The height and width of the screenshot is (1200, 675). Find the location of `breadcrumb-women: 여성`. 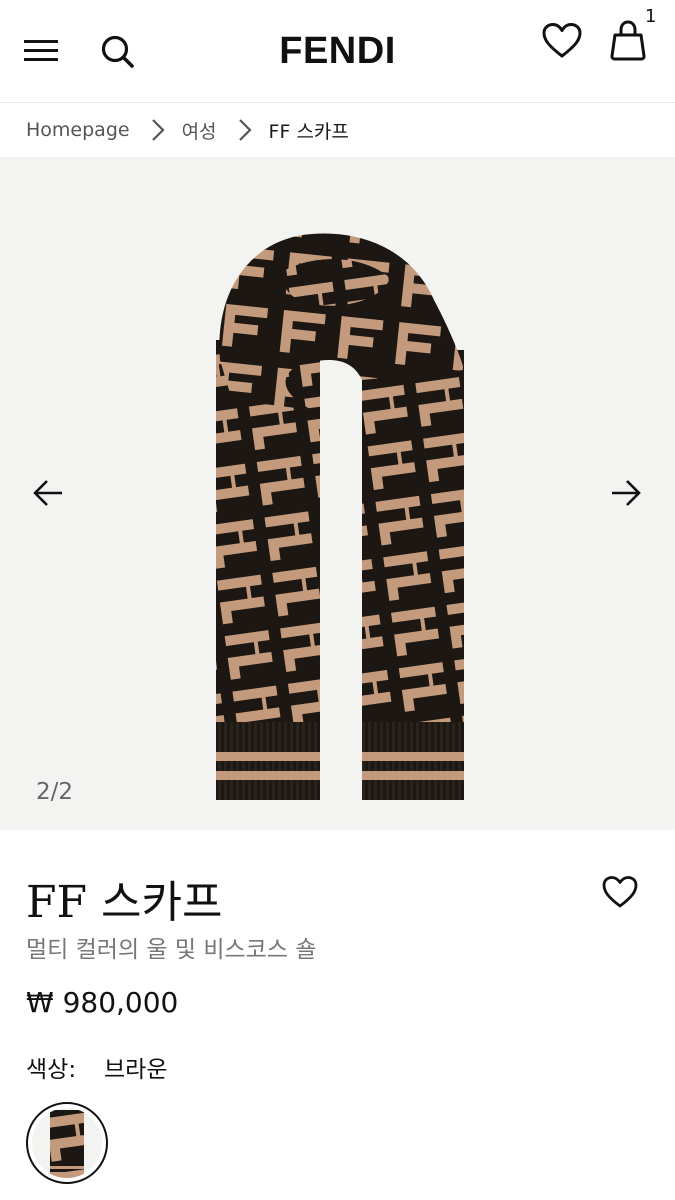

breadcrumb-women: 여성 is located at coordinates (199, 130).